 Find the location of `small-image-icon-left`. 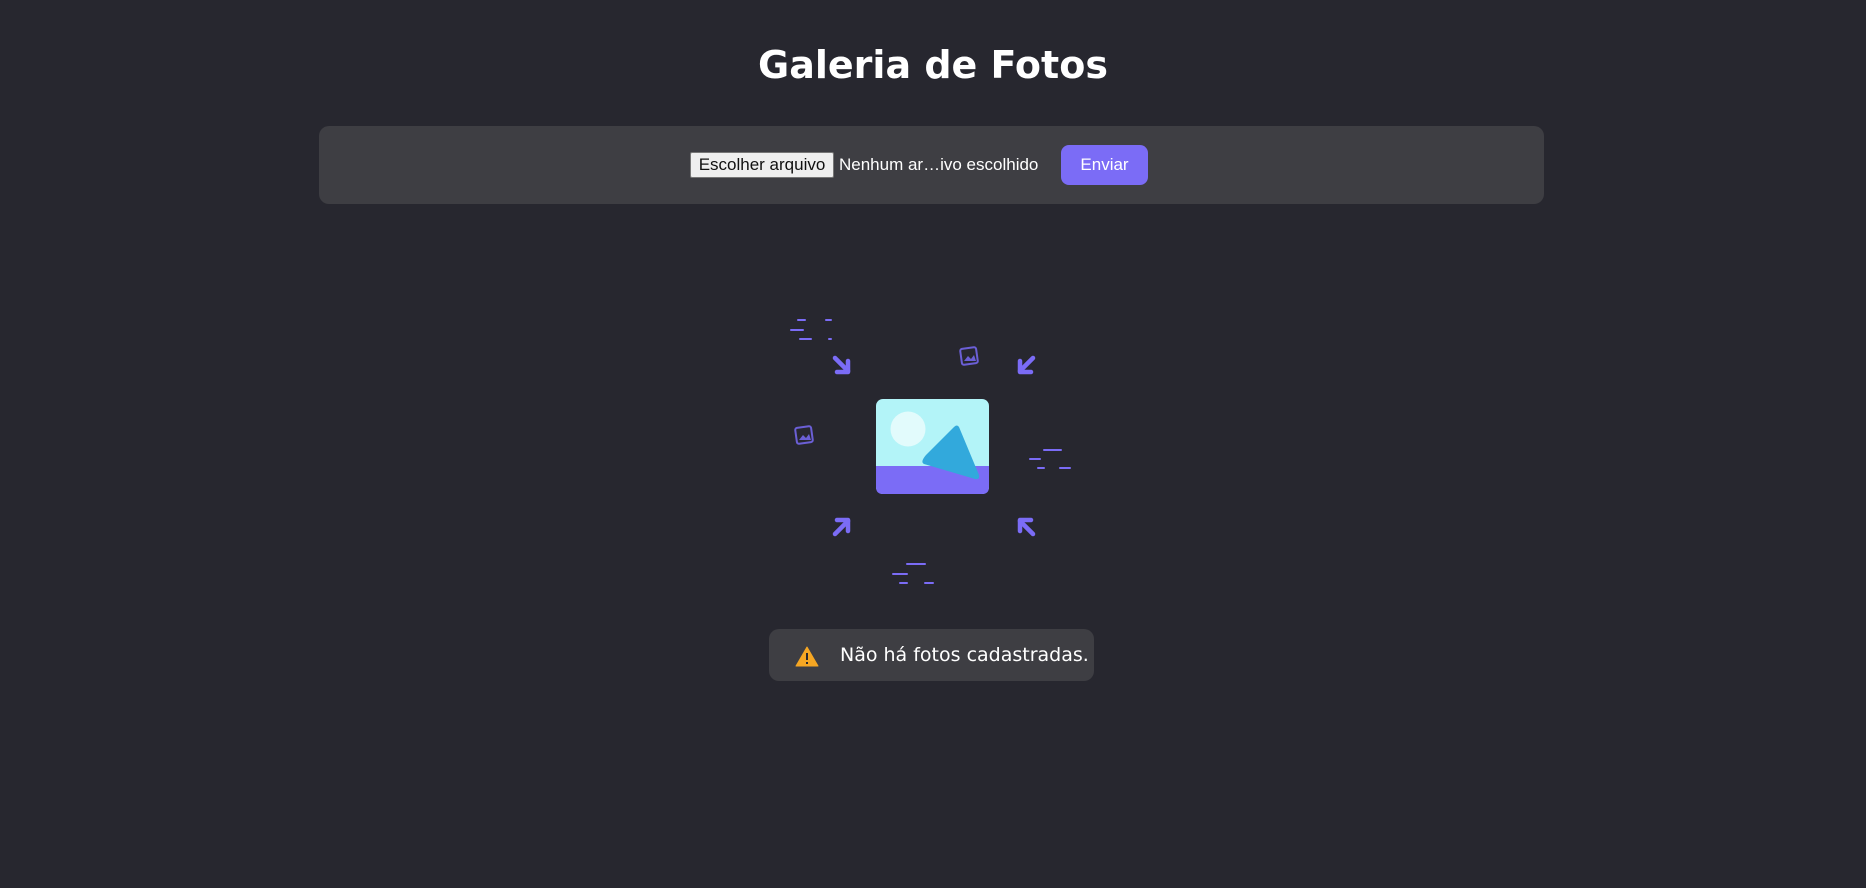

small-image-icon-left is located at coordinates (804, 435).